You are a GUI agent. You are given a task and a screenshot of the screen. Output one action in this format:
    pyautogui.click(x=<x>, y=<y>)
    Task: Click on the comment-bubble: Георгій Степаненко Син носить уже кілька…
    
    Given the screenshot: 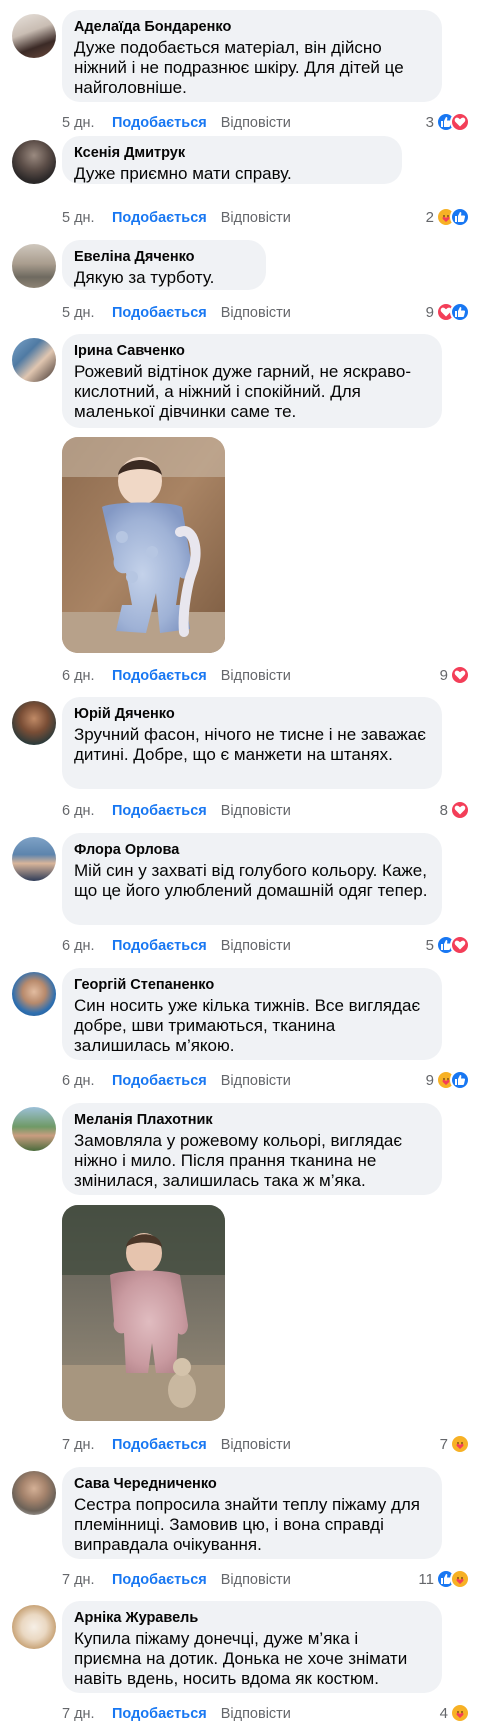 What is the action you would take?
    pyautogui.click(x=252, y=1014)
    